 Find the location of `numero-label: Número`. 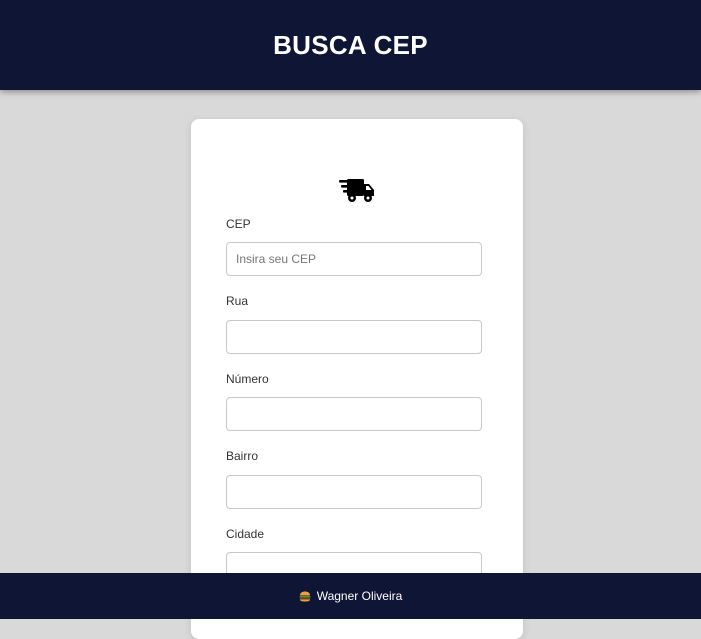

numero-label: Número is located at coordinates (247, 379).